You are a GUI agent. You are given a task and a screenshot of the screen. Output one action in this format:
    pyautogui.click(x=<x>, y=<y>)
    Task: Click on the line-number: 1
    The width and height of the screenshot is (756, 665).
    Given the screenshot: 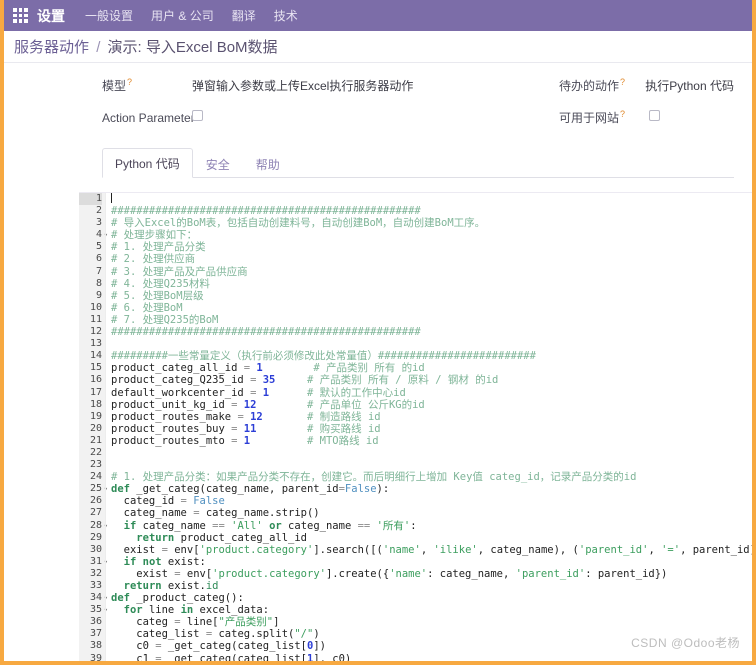 What is the action you would take?
    pyautogui.click(x=90, y=199)
    